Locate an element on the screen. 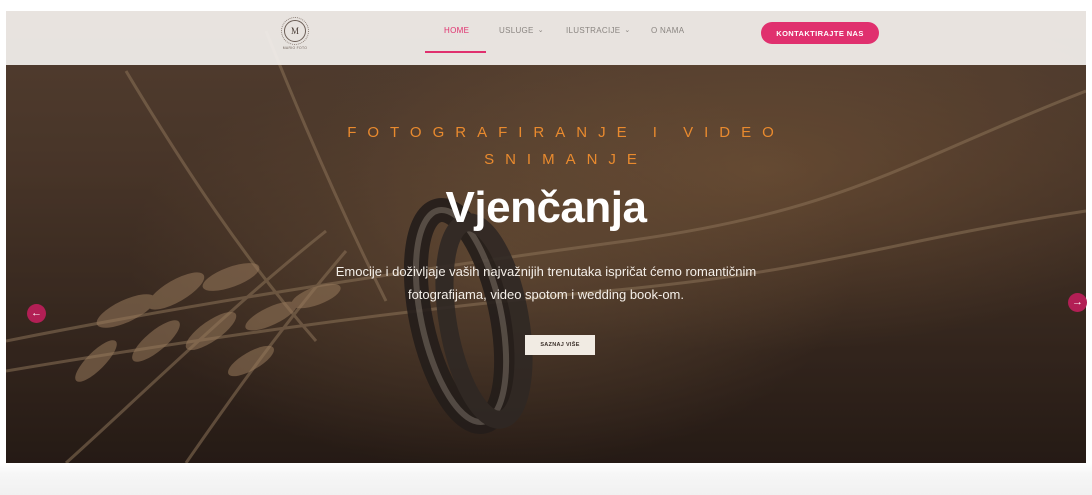 The image size is (1092, 495). nav-item-label: HOME is located at coordinates (457, 30).